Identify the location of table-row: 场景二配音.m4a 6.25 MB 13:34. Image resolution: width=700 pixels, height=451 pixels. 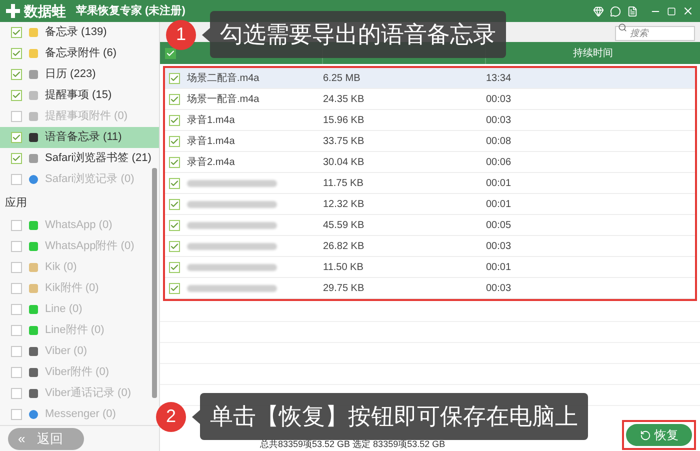
(430, 78).